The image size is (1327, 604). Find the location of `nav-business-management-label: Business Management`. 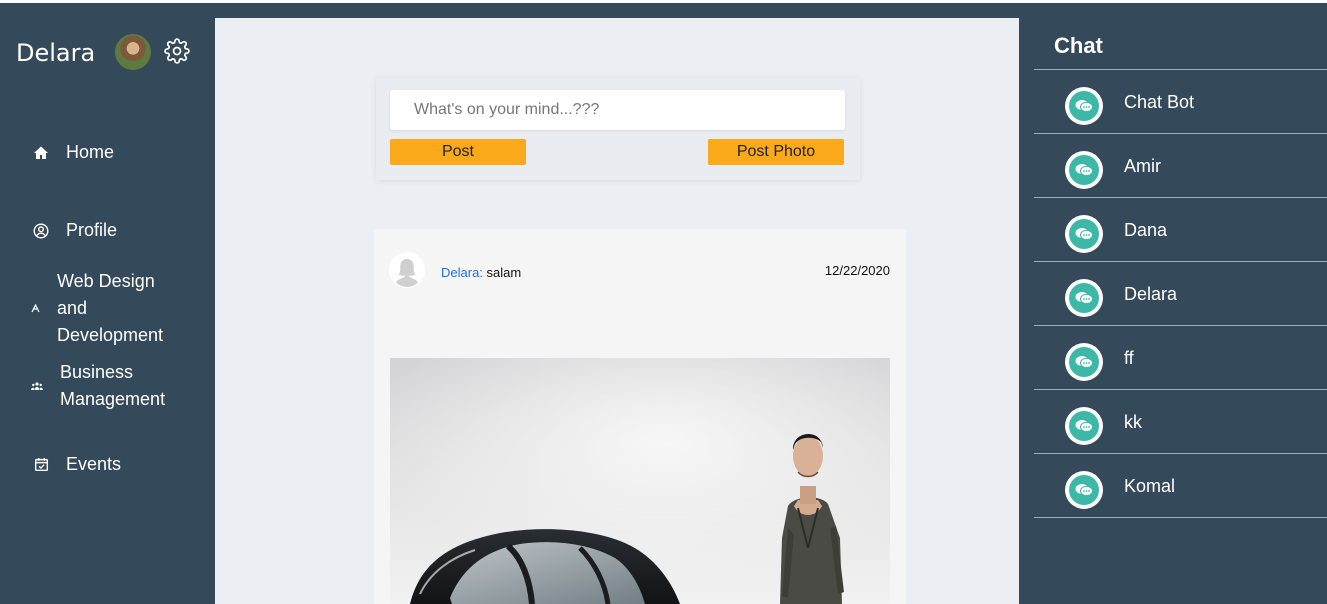

nav-business-management-label: Business Management is located at coordinates (113, 385).